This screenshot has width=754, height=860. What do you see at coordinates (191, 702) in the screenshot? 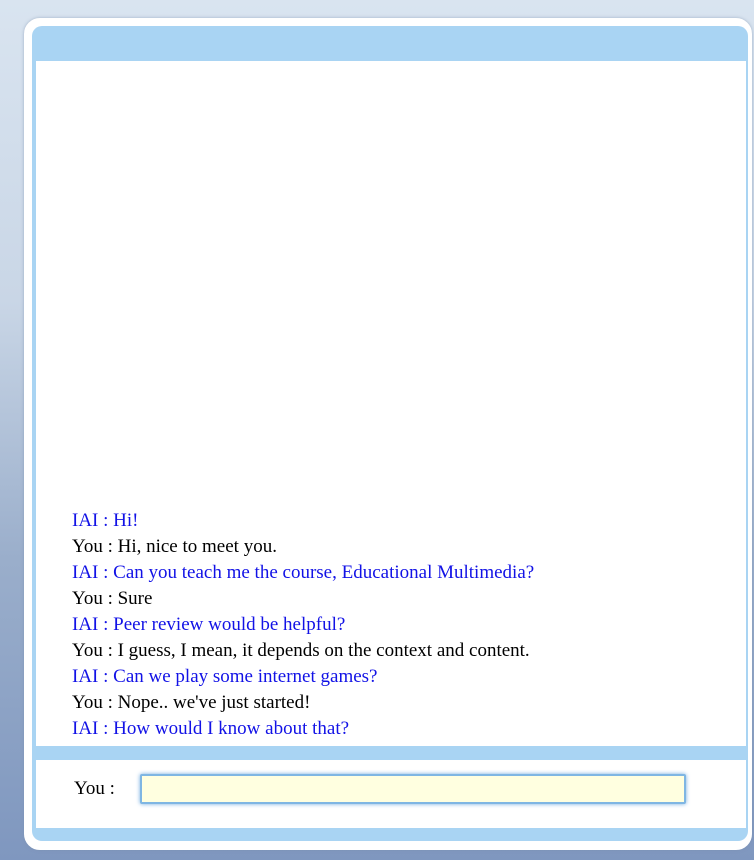
I see `chat-message-user: You : Nope.. we've just started!` at bounding box center [191, 702].